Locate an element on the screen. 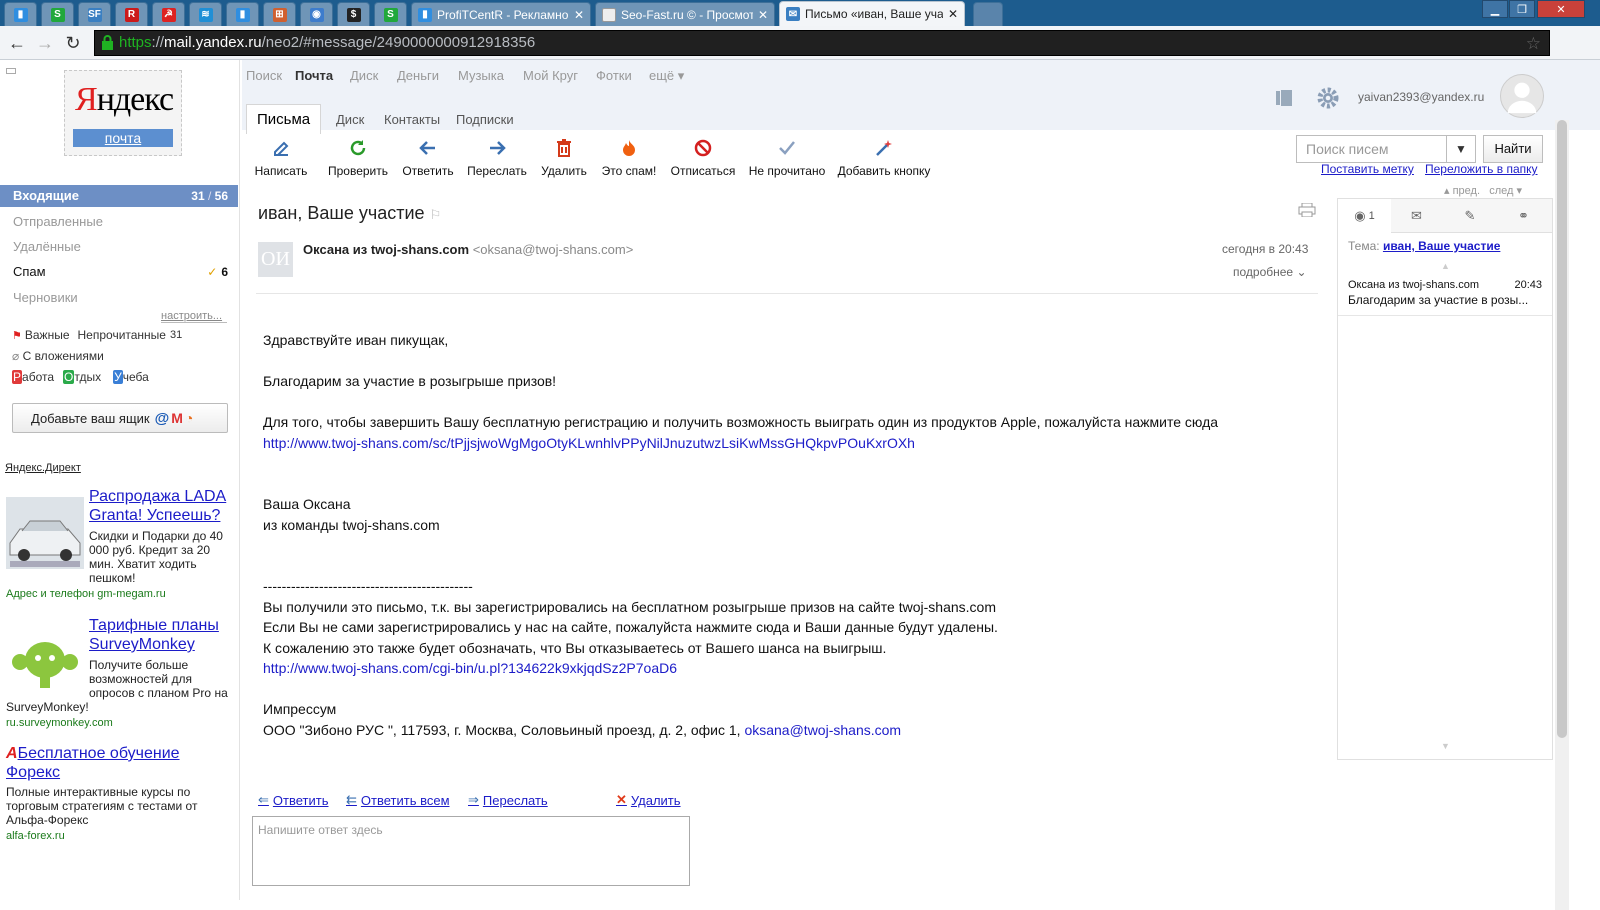 The width and height of the screenshot is (1600, 910). close-window-icon: ✕ is located at coordinates (1561, 9).